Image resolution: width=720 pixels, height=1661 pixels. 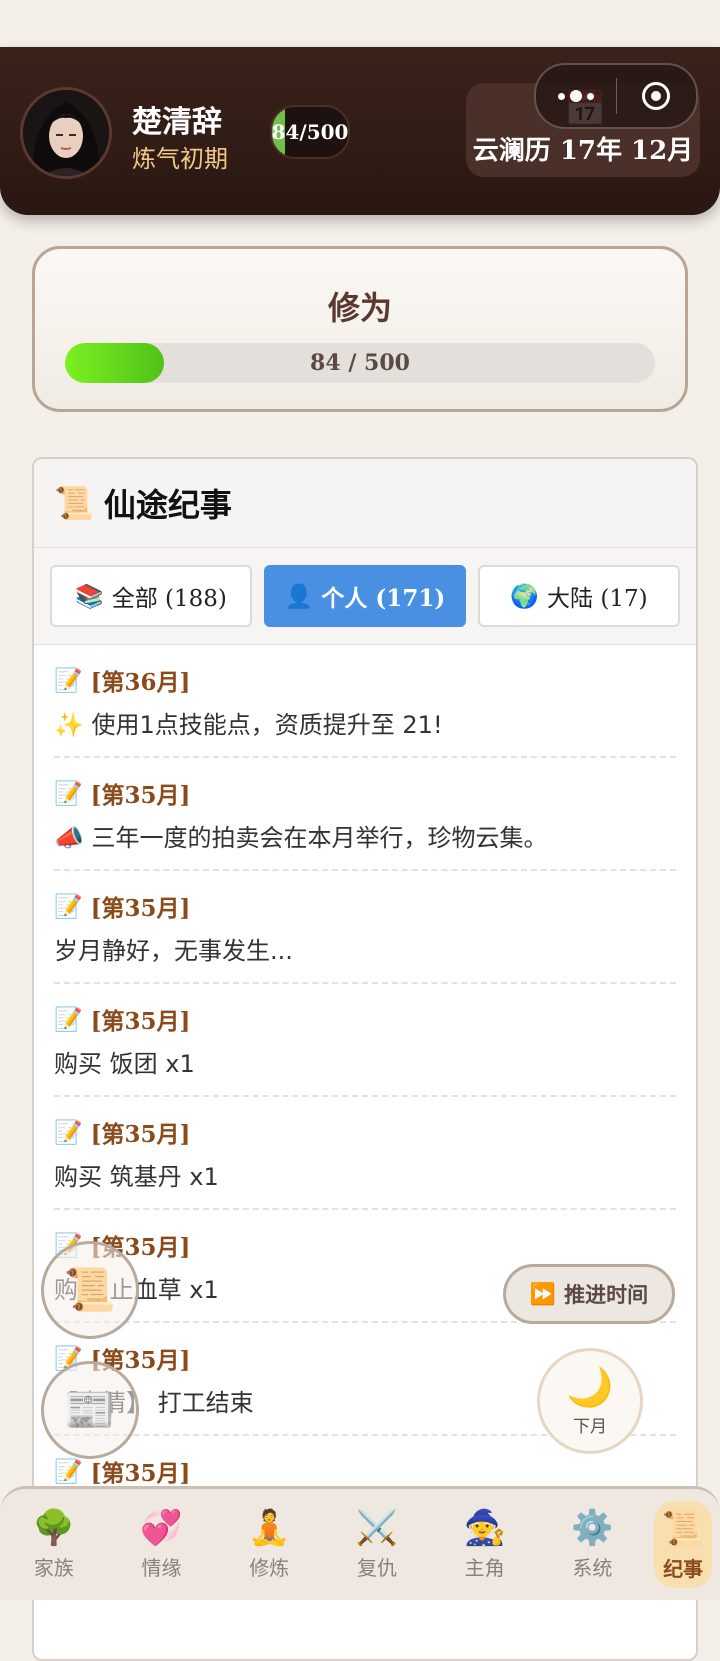 What do you see at coordinates (377, 1528) in the screenshot?
I see `crossed-swords-icon: ⚔️` at bounding box center [377, 1528].